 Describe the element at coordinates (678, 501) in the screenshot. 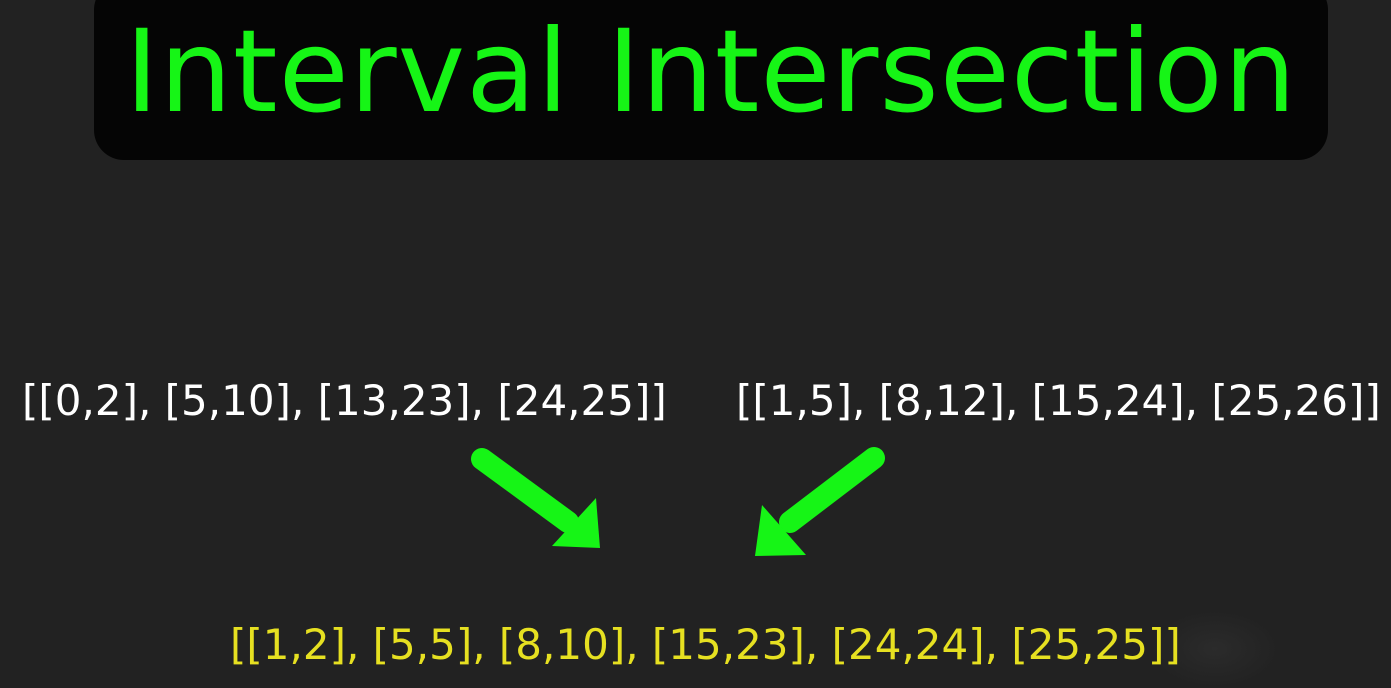

I see `arrows` at that location.